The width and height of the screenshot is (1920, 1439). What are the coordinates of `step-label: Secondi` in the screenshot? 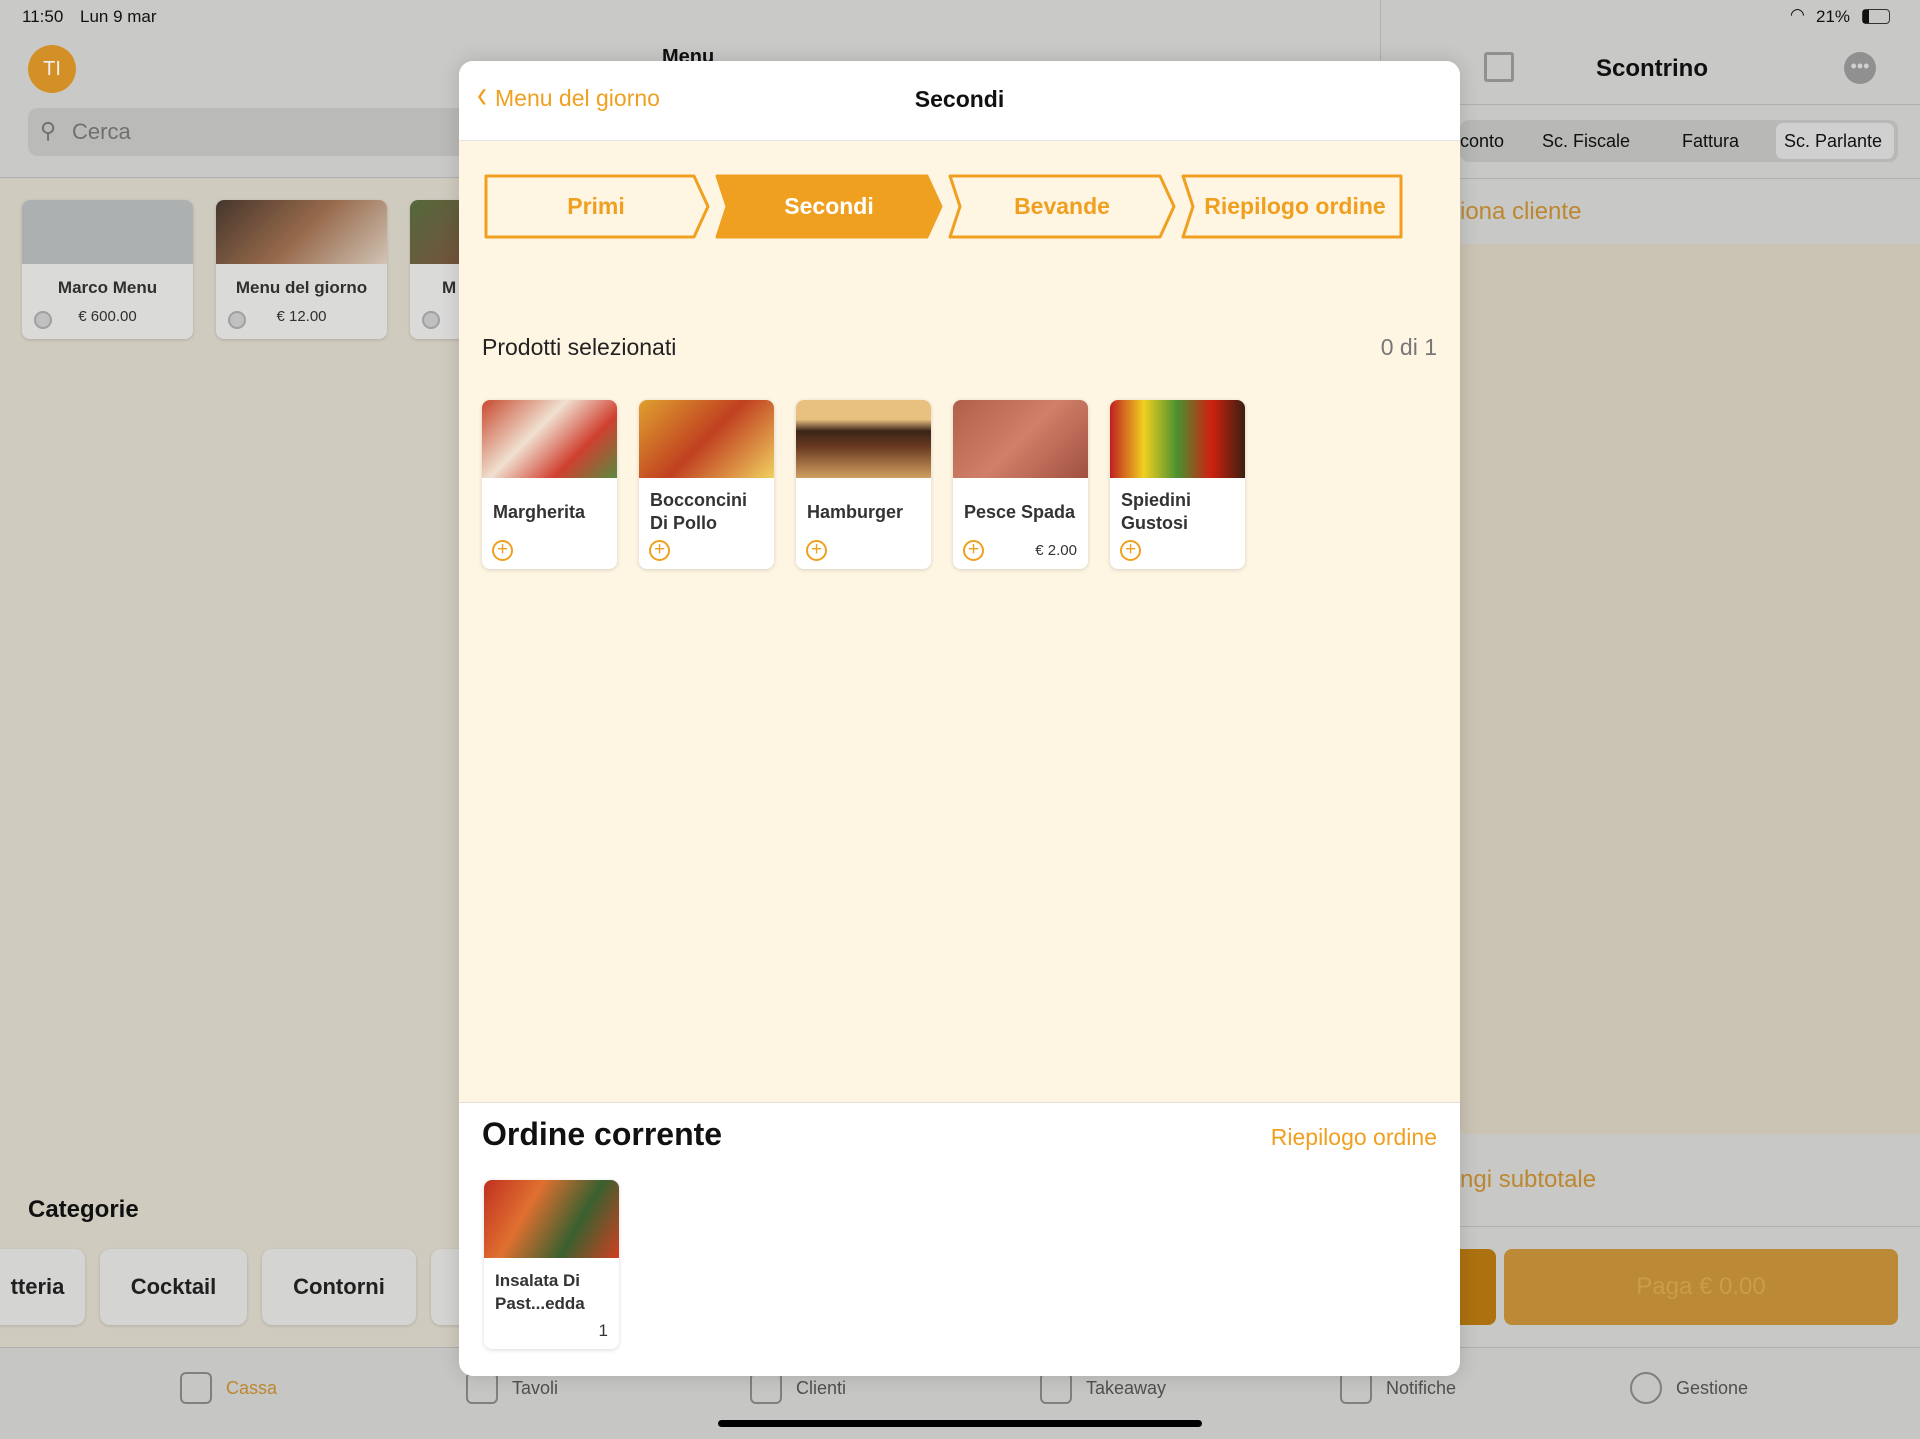 It's located at (829, 206).